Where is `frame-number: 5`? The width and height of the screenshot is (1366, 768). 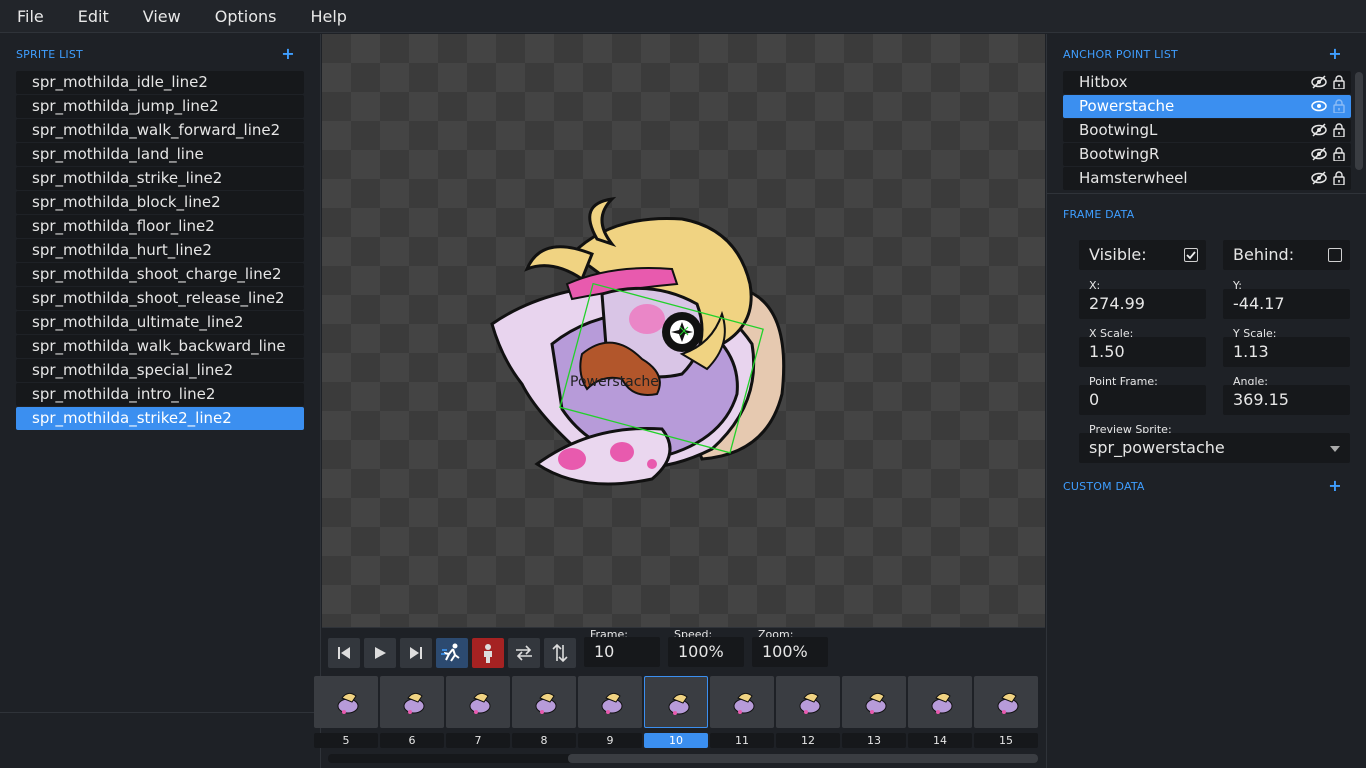 frame-number: 5 is located at coordinates (346, 740).